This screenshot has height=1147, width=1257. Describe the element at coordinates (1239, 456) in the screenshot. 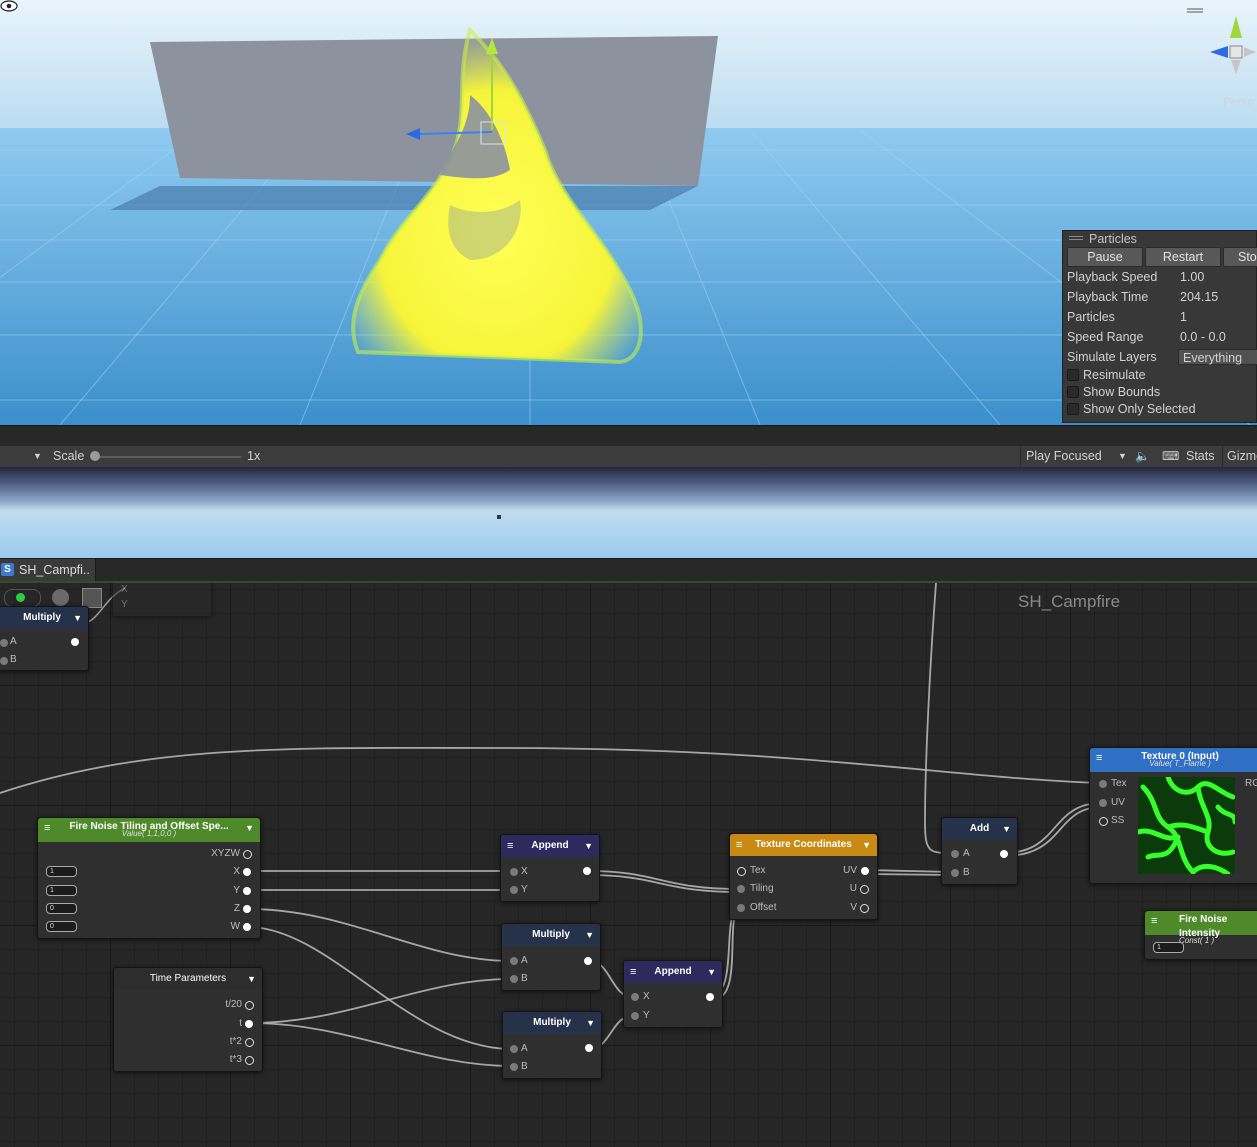

I see `gizmos-button: Gizmo` at that location.